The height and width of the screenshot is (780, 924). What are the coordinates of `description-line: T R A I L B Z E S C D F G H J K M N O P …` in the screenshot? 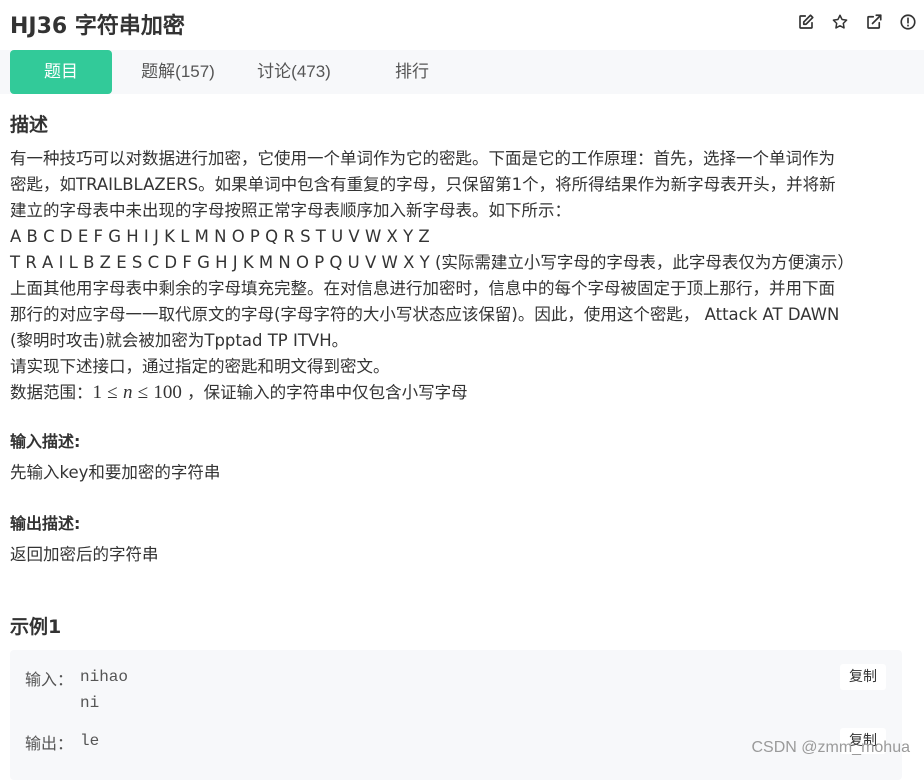 It's located at (432, 262).